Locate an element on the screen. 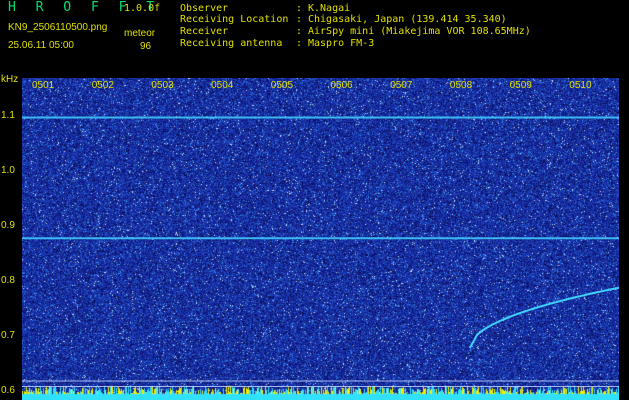 This screenshot has height=400, width=629. detect-label: meteor is located at coordinates (140, 33).